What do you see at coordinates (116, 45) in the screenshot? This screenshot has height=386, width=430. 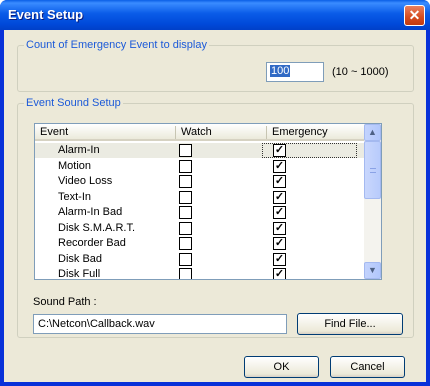 I see `count-group-legend: Count of Emergency Event to display` at bounding box center [116, 45].